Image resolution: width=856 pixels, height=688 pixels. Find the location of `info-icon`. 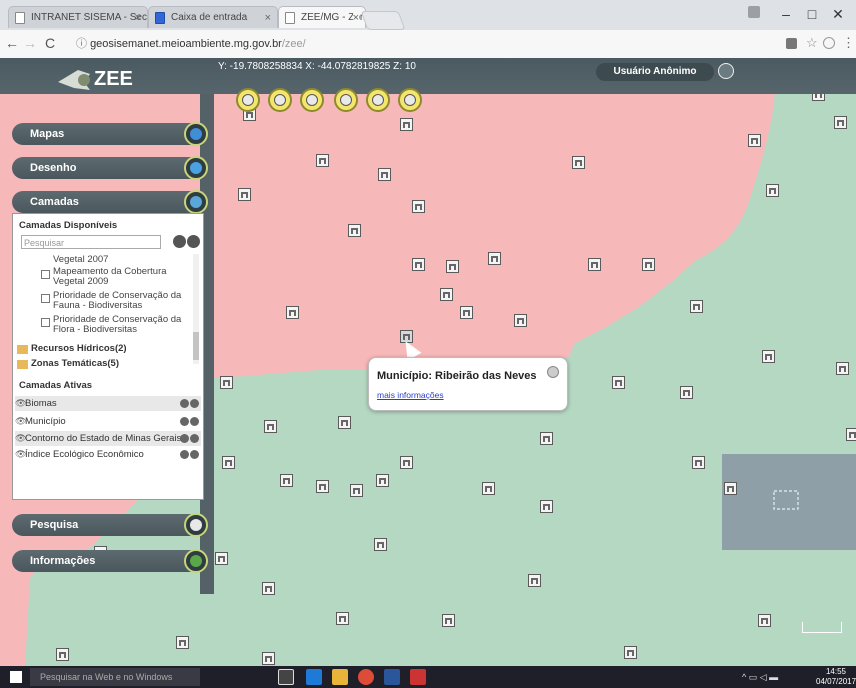

info-icon is located at coordinates (196, 561).